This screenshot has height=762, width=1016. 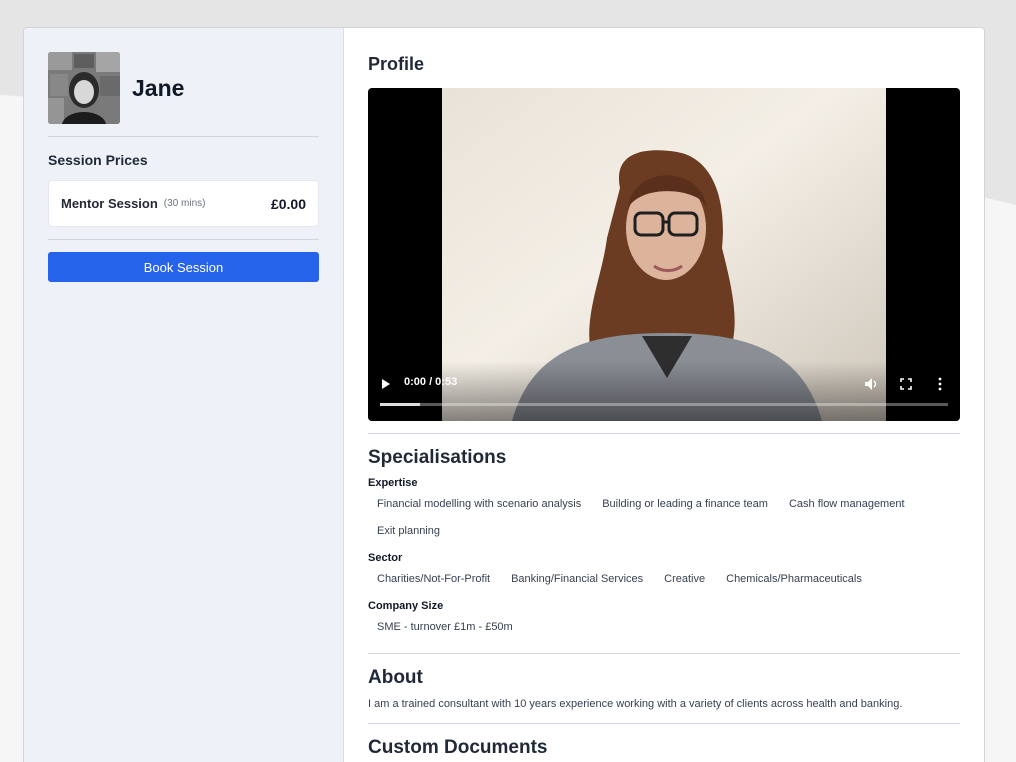 I want to click on tag: Building or leading a finance team, so click(x=685, y=504).